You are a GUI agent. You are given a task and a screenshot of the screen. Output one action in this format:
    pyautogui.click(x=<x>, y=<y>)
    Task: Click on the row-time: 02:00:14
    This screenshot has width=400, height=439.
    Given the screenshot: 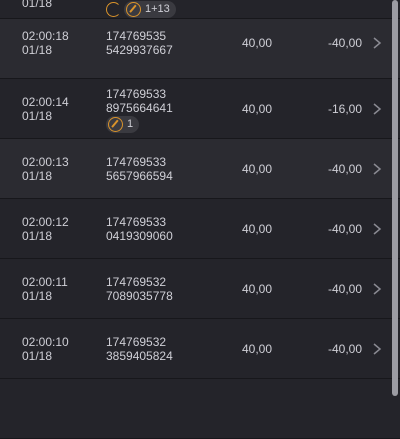 What is the action you would take?
    pyautogui.click(x=45, y=102)
    